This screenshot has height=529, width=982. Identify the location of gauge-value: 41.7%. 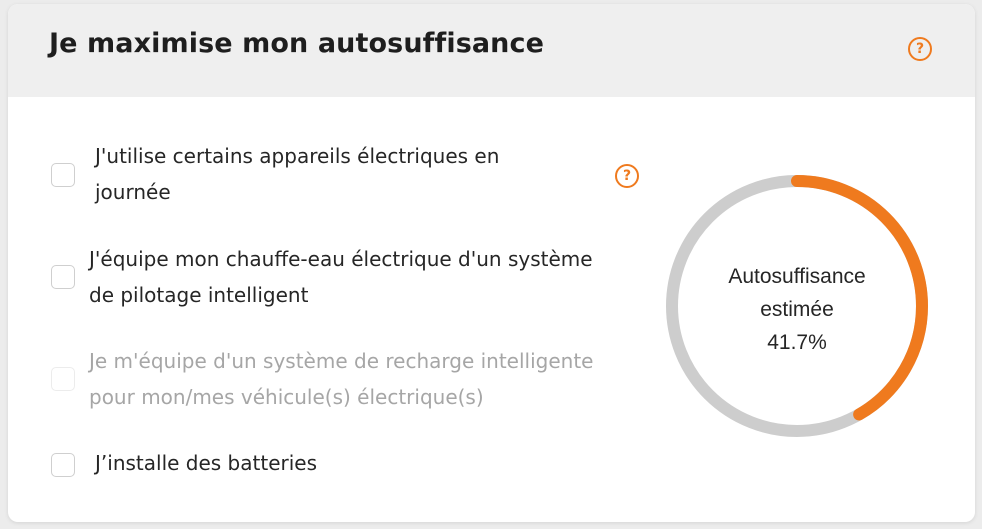
(797, 342).